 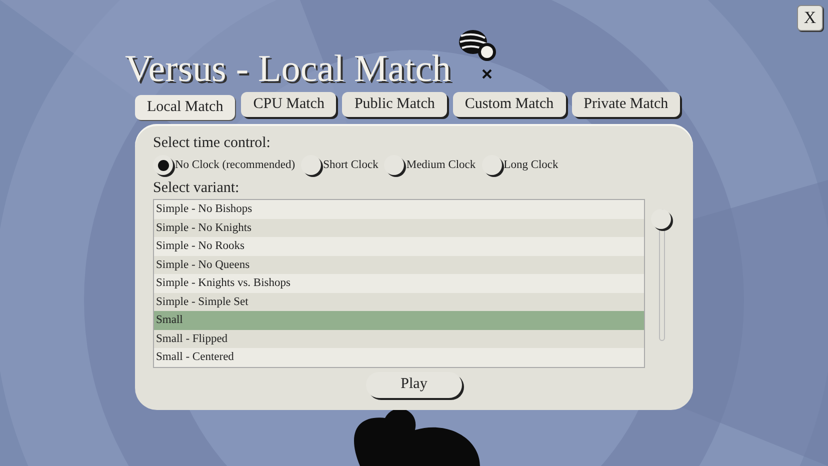 What do you see at coordinates (394, 104) in the screenshot?
I see `tab: Public Match` at bounding box center [394, 104].